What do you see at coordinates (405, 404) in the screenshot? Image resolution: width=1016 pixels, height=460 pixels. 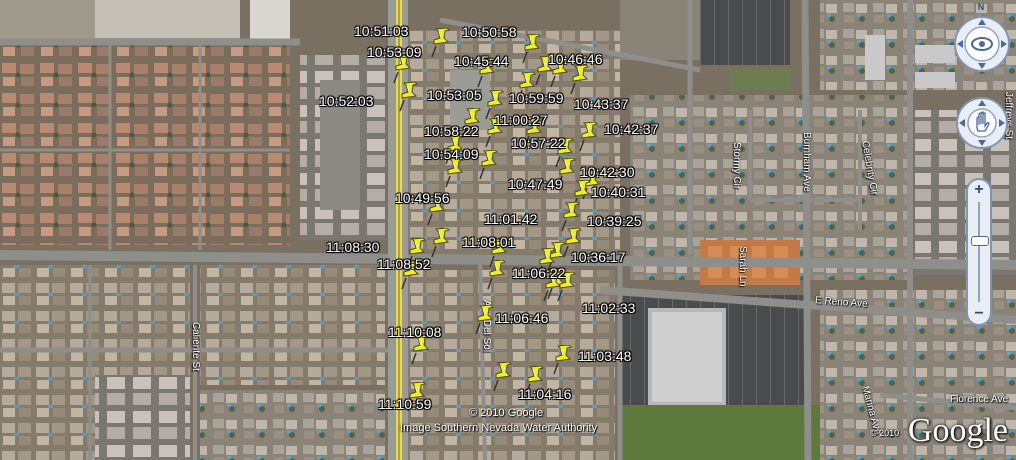 I see `timestamp-label: 11:10:59` at bounding box center [405, 404].